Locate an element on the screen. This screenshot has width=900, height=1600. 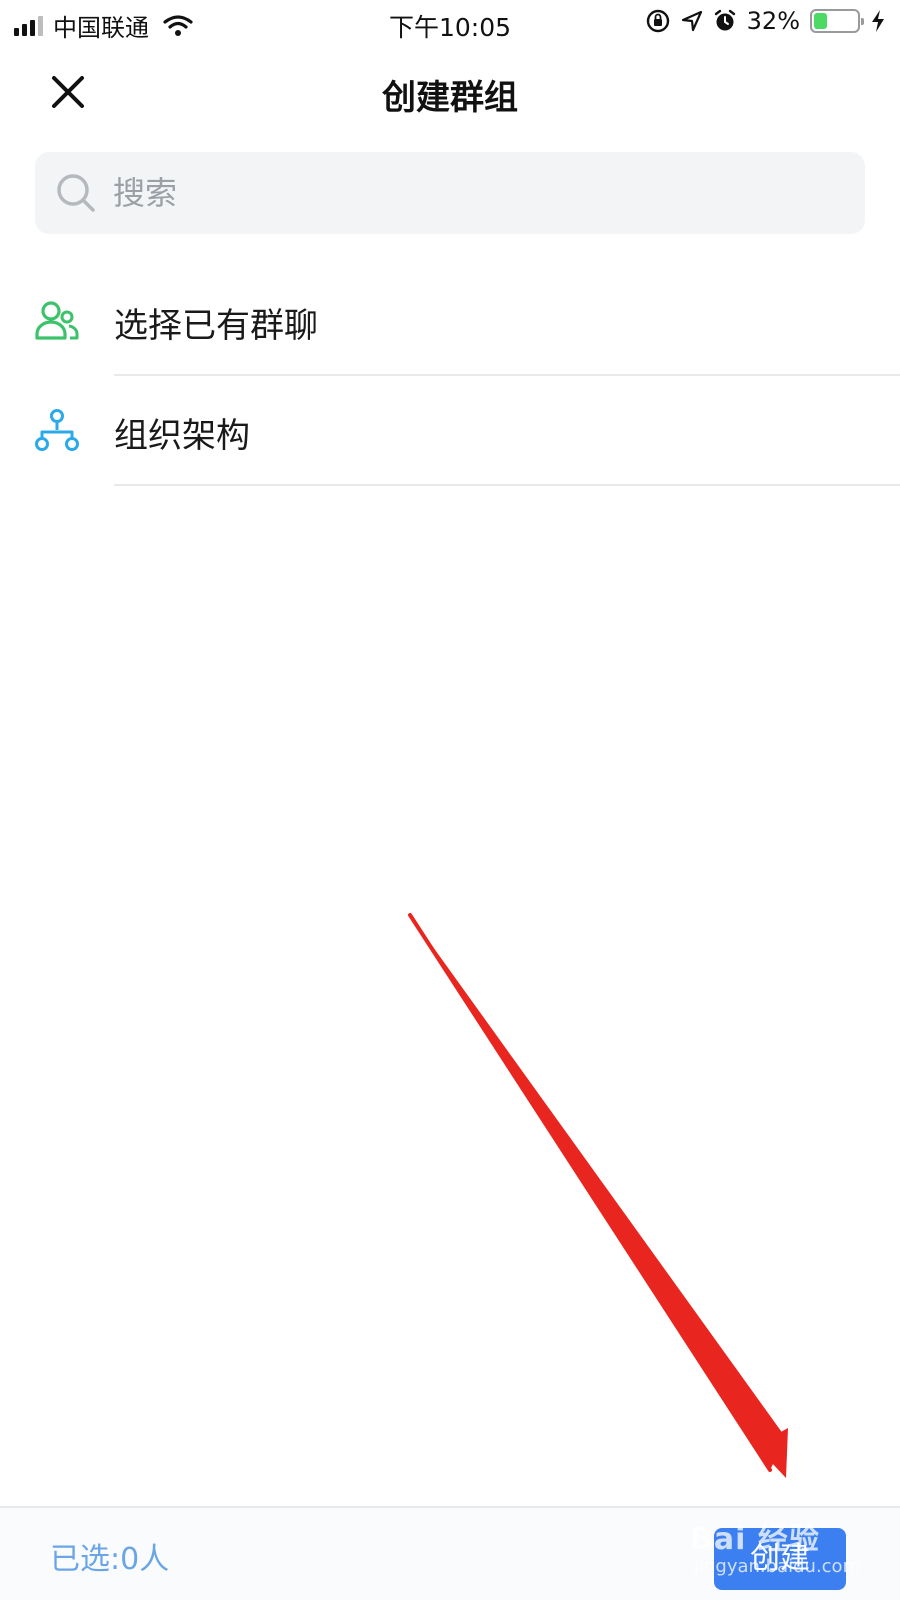
option-existing-group-chat: 选择已有群聊 is located at coordinates (450, 321).